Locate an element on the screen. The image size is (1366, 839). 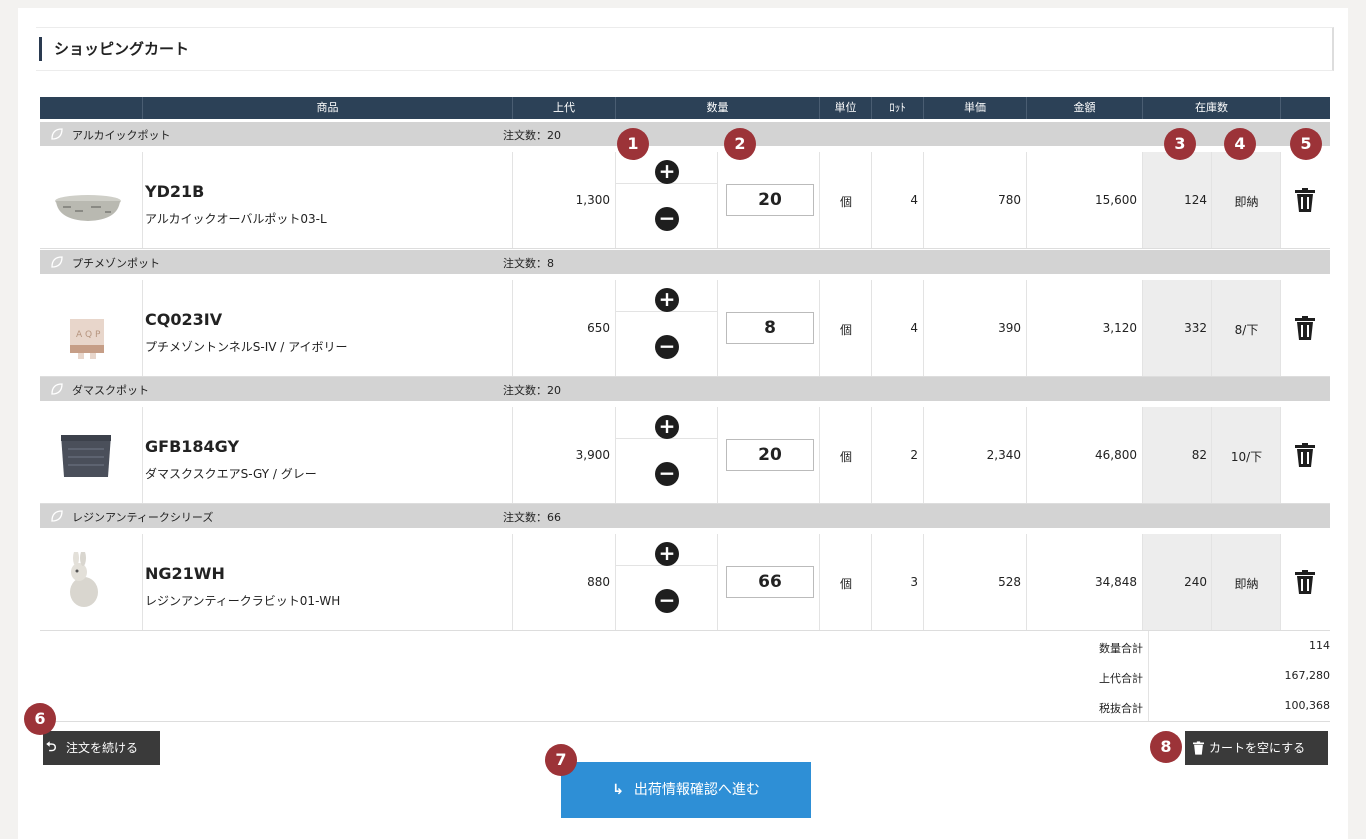
page-title: ショッピングカート is located at coordinates (122, 49).